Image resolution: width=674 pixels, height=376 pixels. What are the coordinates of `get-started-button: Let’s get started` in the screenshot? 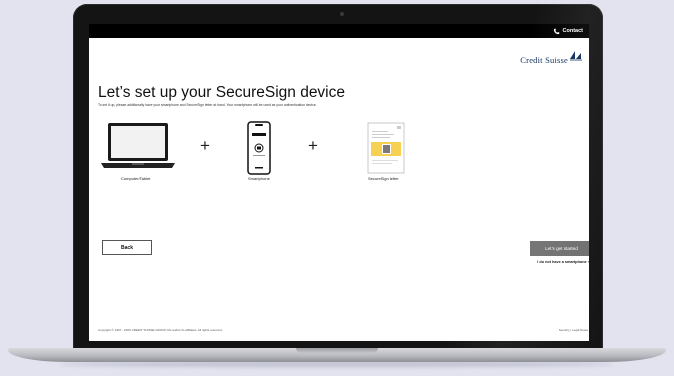 It's located at (559, 248).